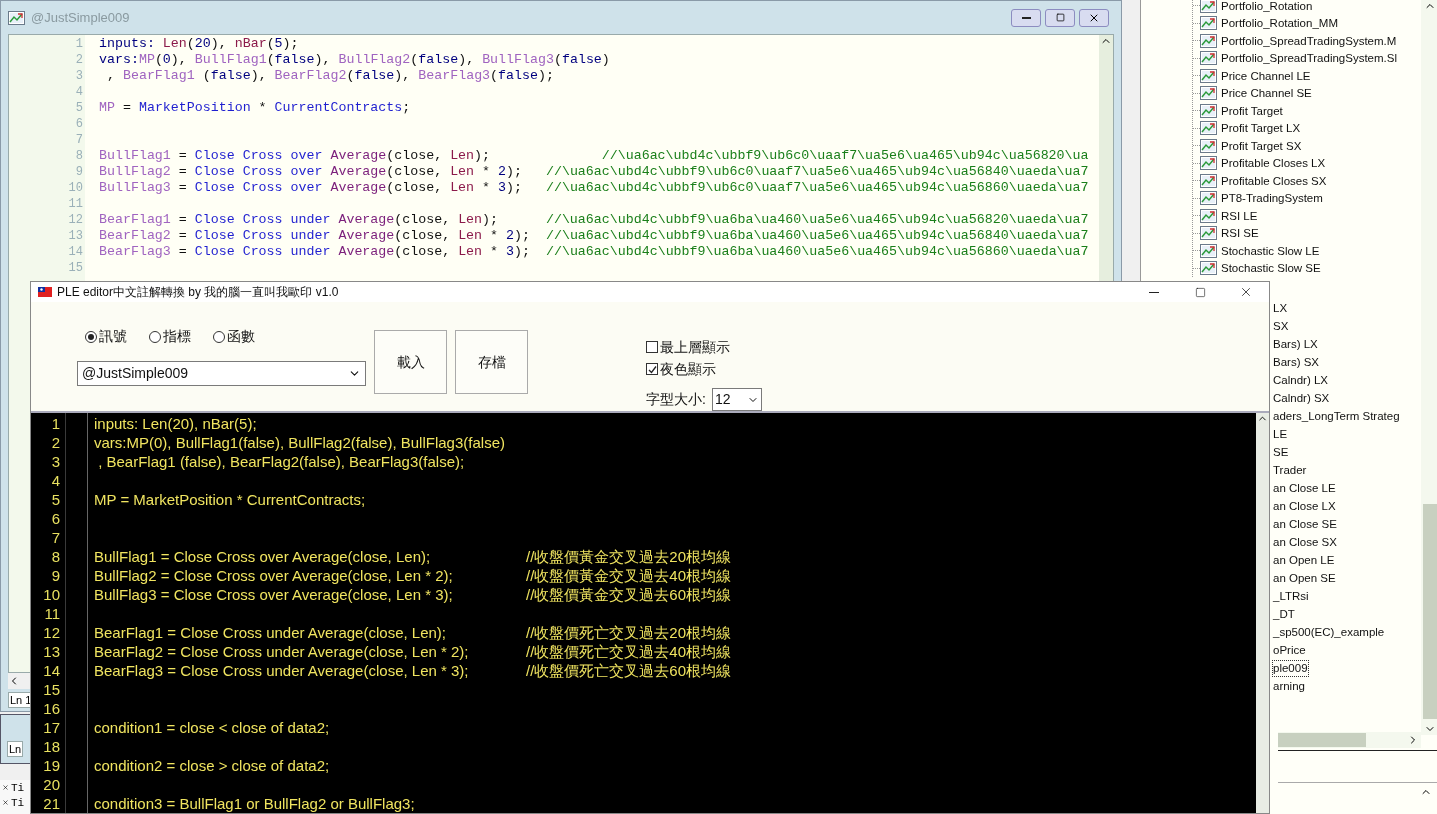  What do you see at coordinates (704, 347) in the screenshot?
I see `option-checkbox: 最上層顯示` at bounding box center [704, 347].